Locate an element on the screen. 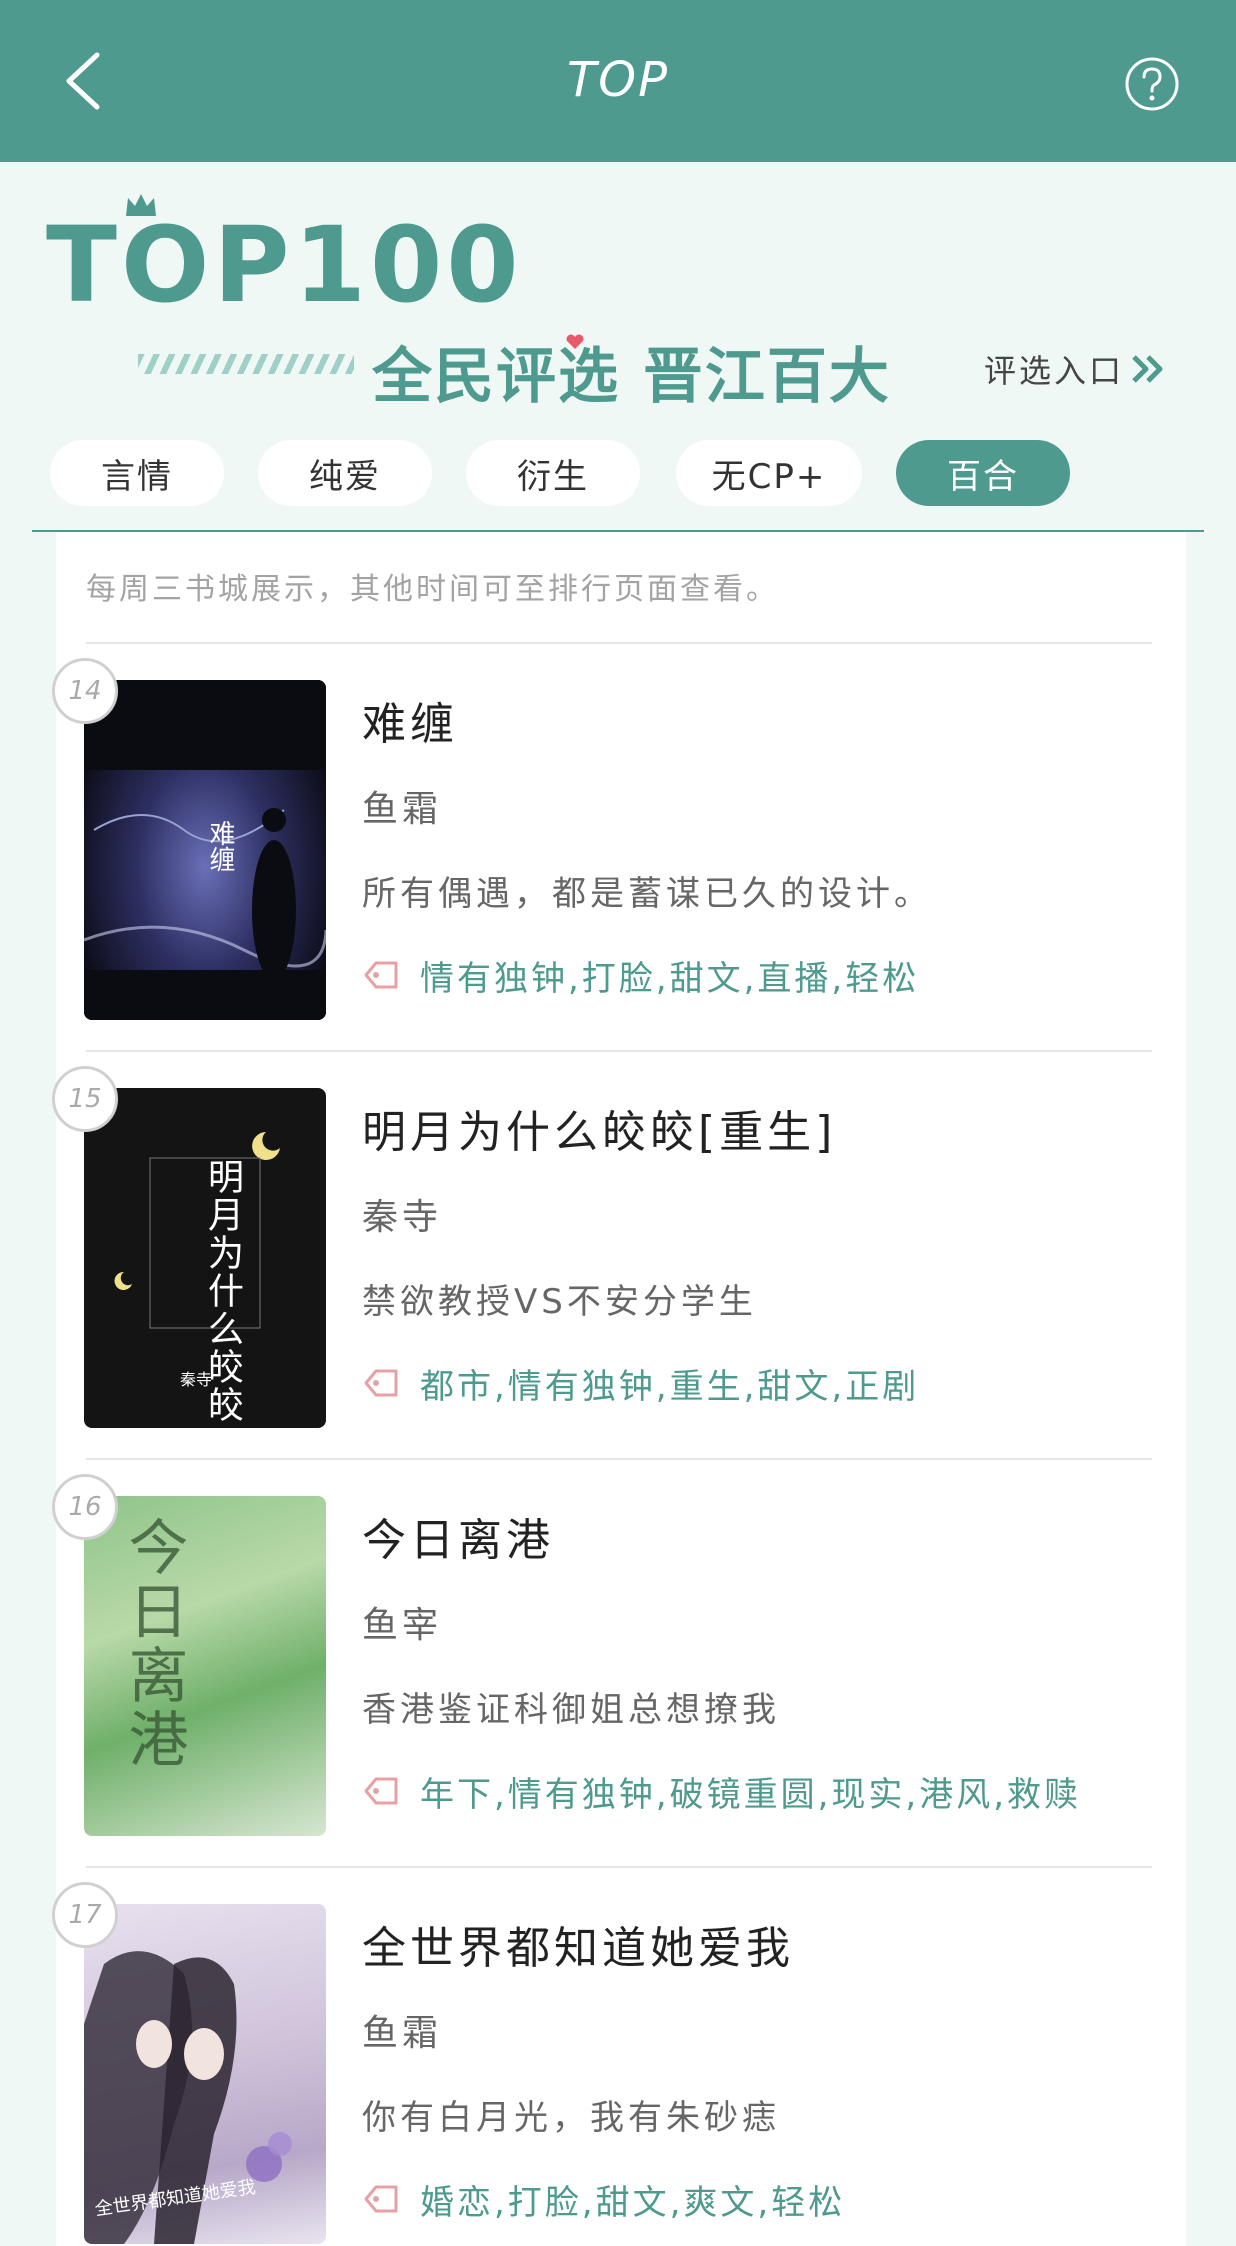  book-cover: 今日离港 is located at coordinates (205, 1666).